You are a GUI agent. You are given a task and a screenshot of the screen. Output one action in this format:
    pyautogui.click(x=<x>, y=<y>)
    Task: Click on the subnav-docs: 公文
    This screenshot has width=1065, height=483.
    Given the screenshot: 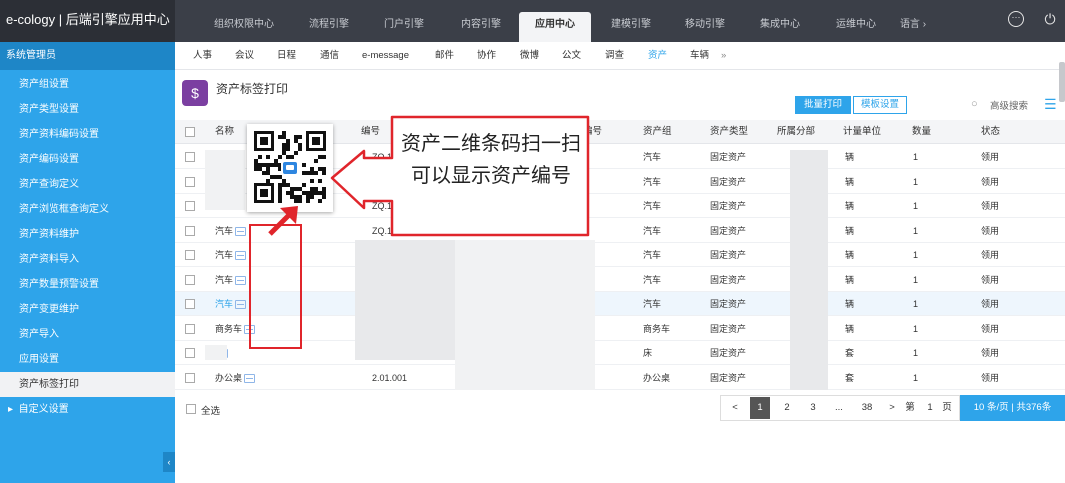 What is the action you would take?
    pyautogui.click(x=571, y=56)
    